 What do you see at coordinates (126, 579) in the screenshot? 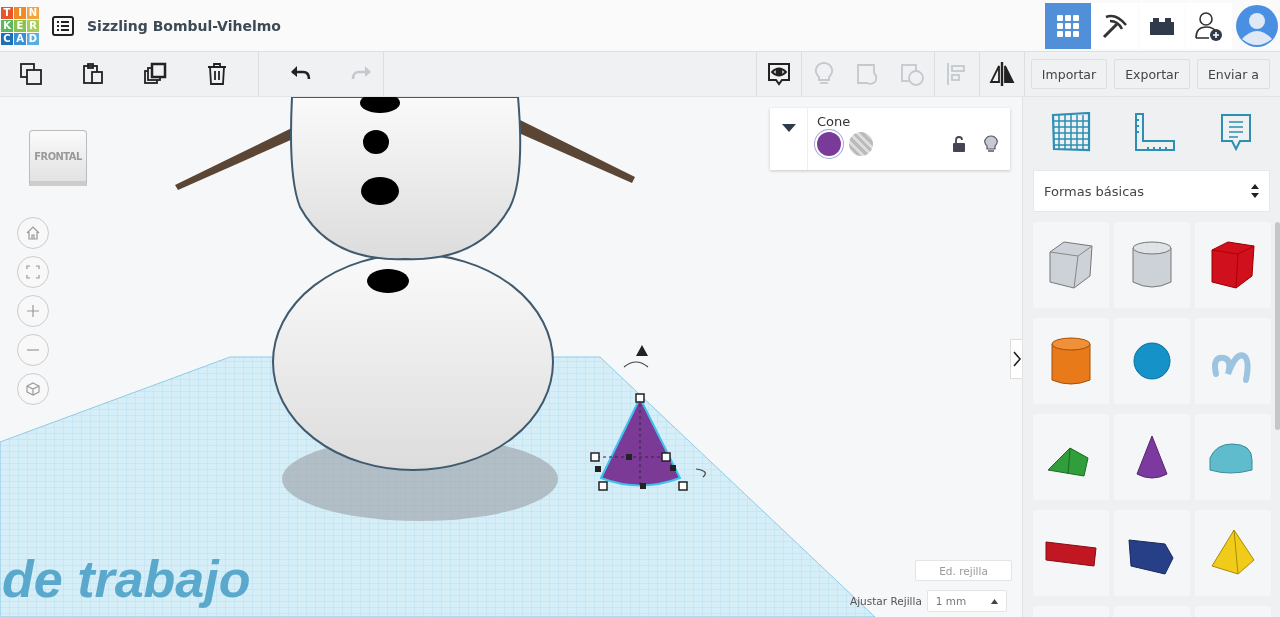
I see `workplane-label: de trabajo` at bounding box center [126, 579].